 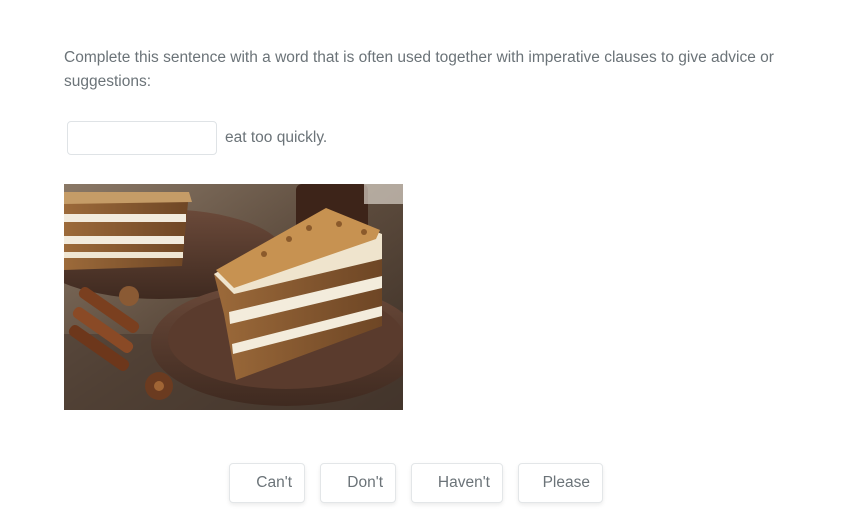 What do you see at coordinates (358, 483) in the screenshot?
I see `option-dont-button: Don't` at bounding box center [358, 483].